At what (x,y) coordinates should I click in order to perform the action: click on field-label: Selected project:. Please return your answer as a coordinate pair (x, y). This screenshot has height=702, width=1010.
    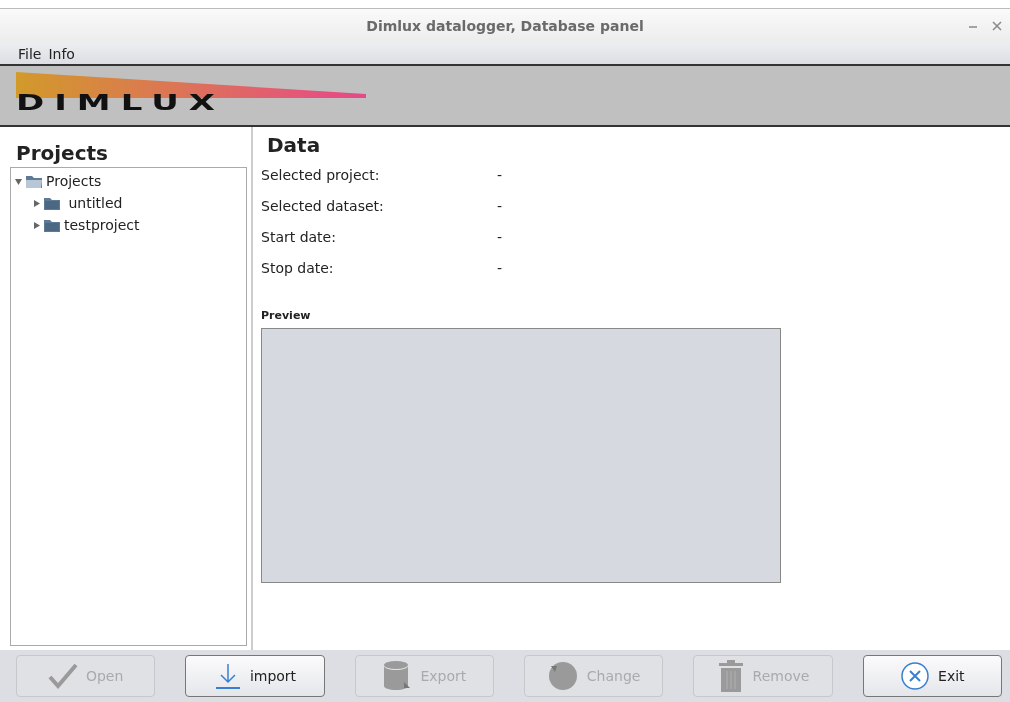
    Looking at the image, I should click on (321, 174).